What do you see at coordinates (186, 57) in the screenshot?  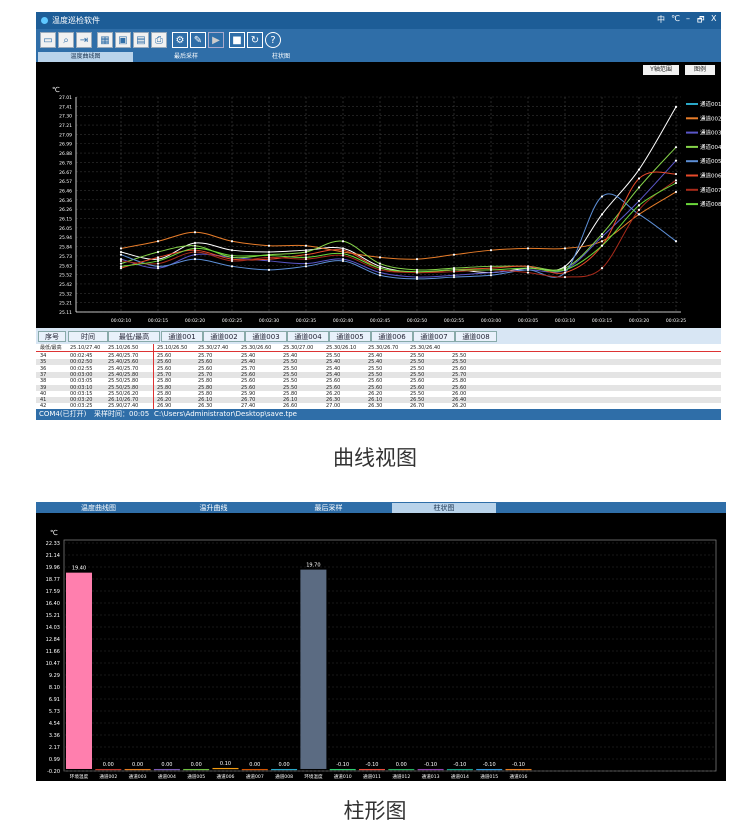 I see `tab-last-sample: 最后采样` at bounding box center [186, 57].